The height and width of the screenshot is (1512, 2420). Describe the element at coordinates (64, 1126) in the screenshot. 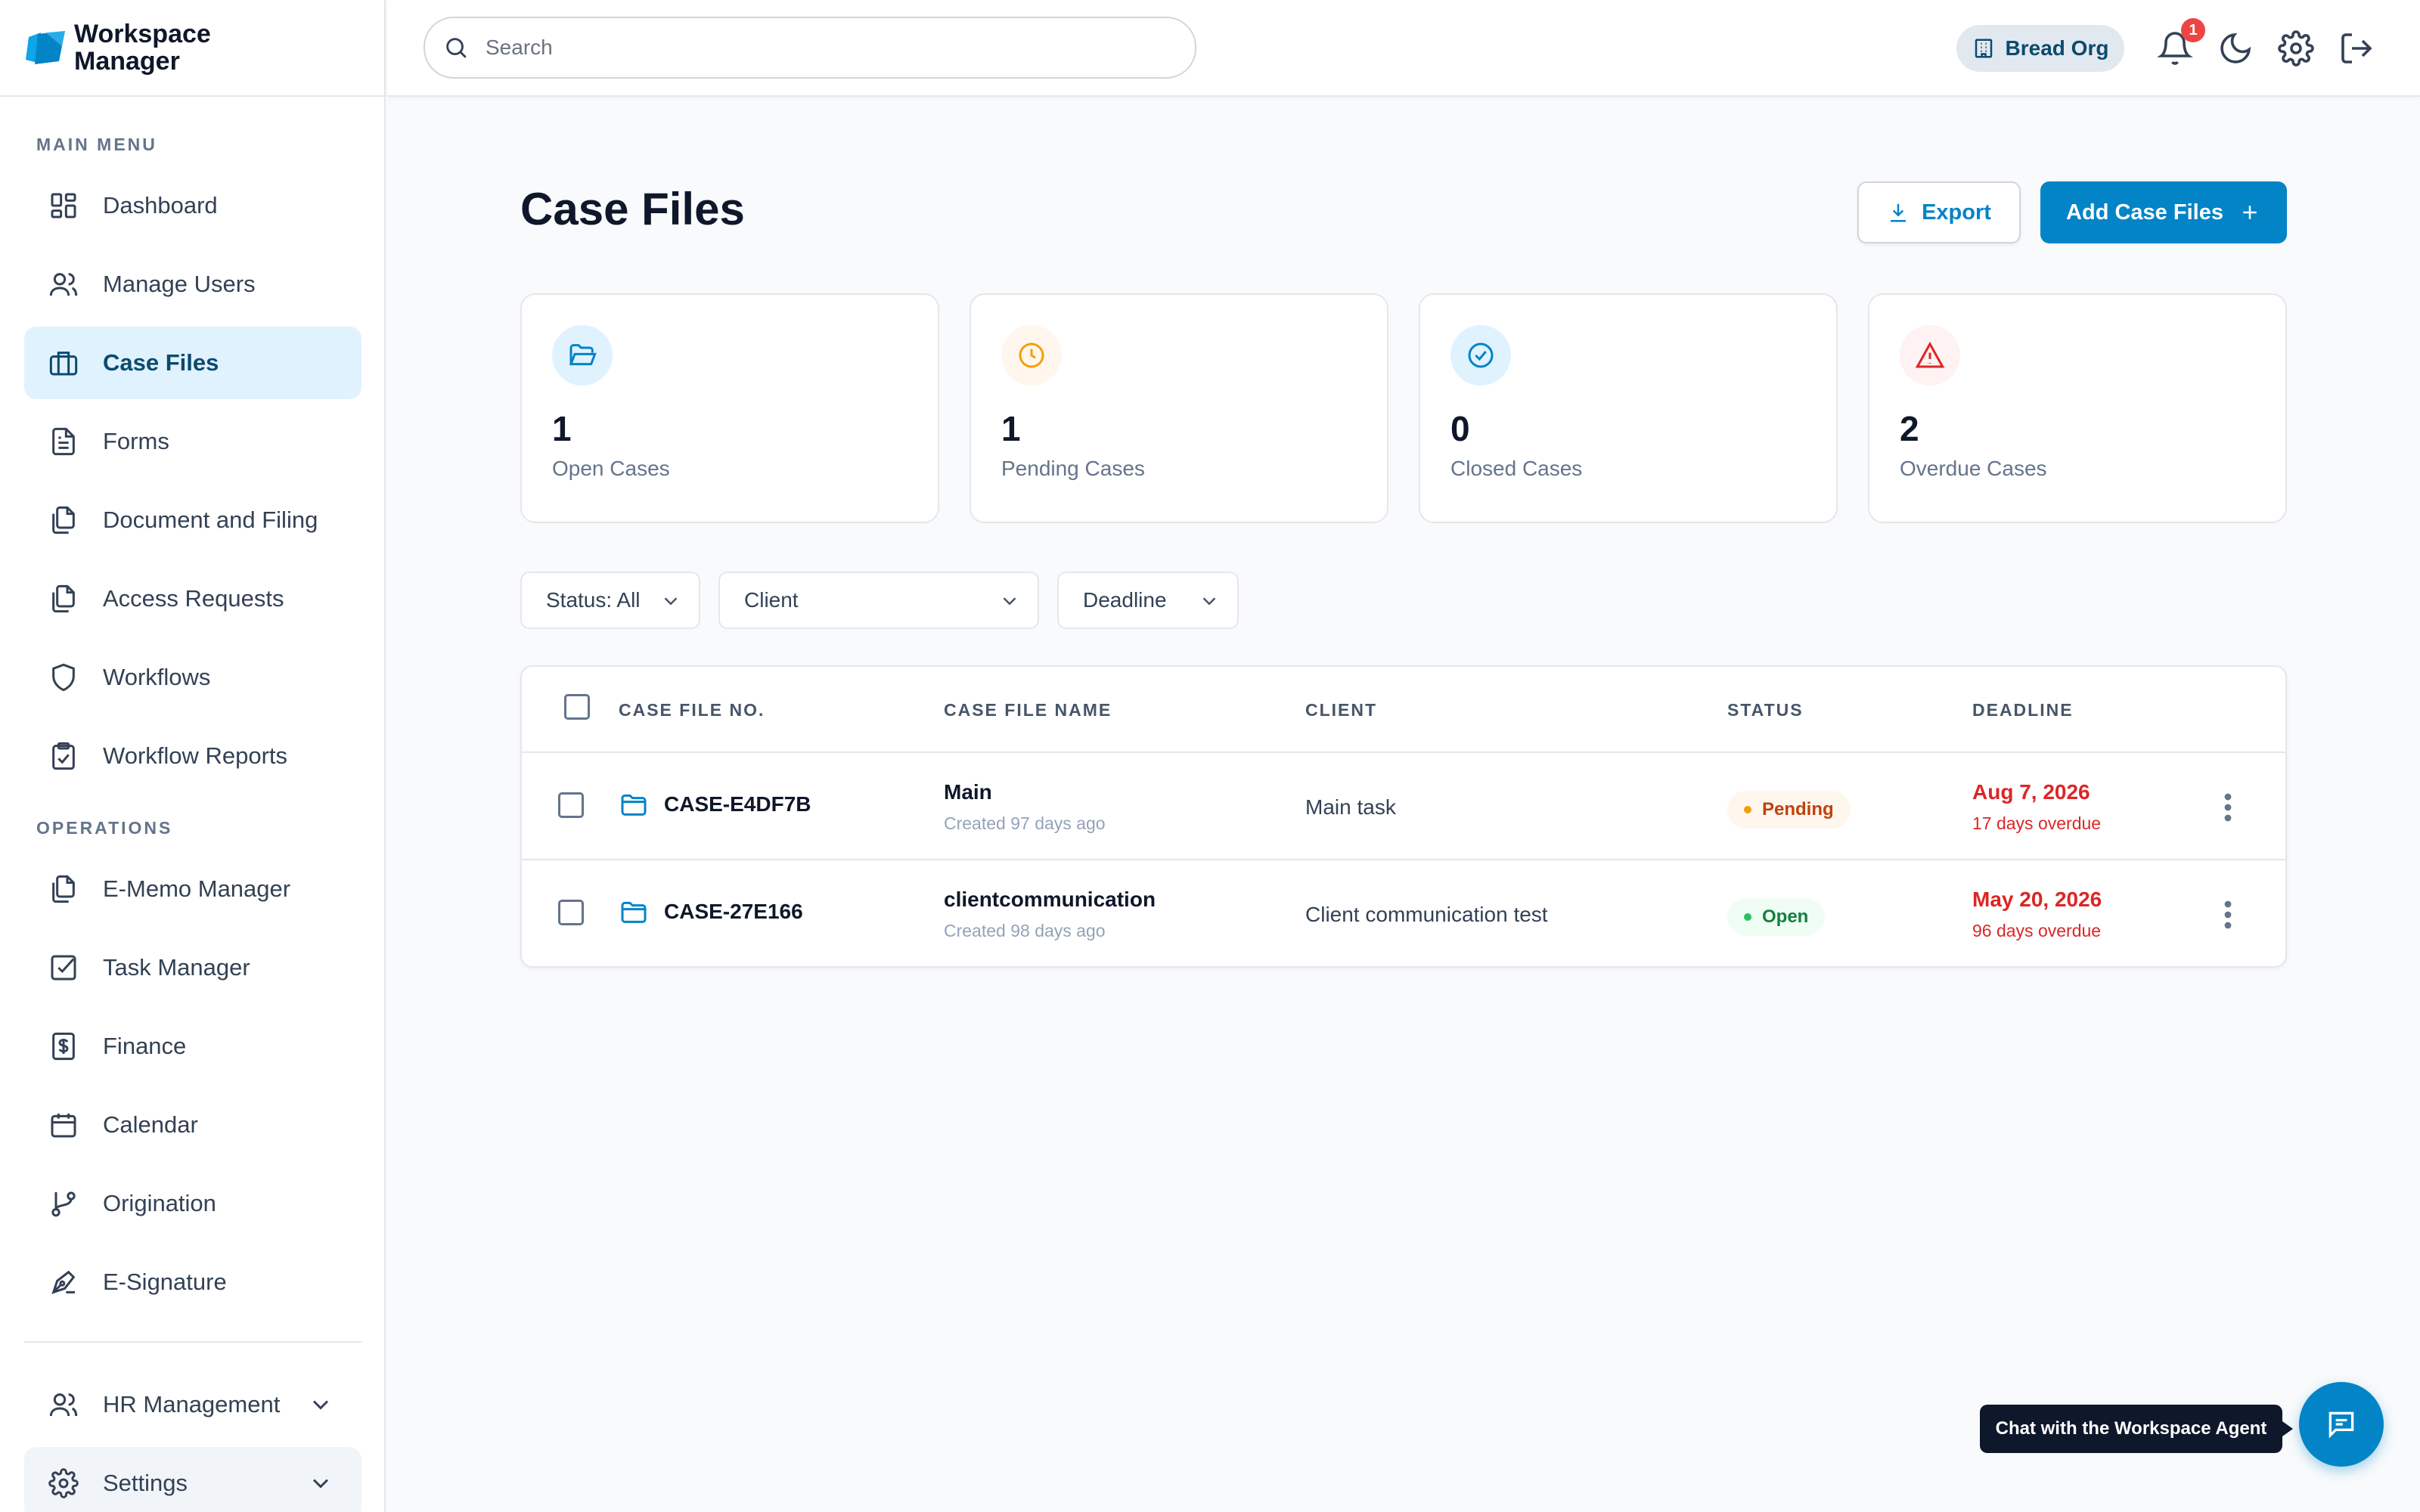

I see `calendar-icon` at that location.